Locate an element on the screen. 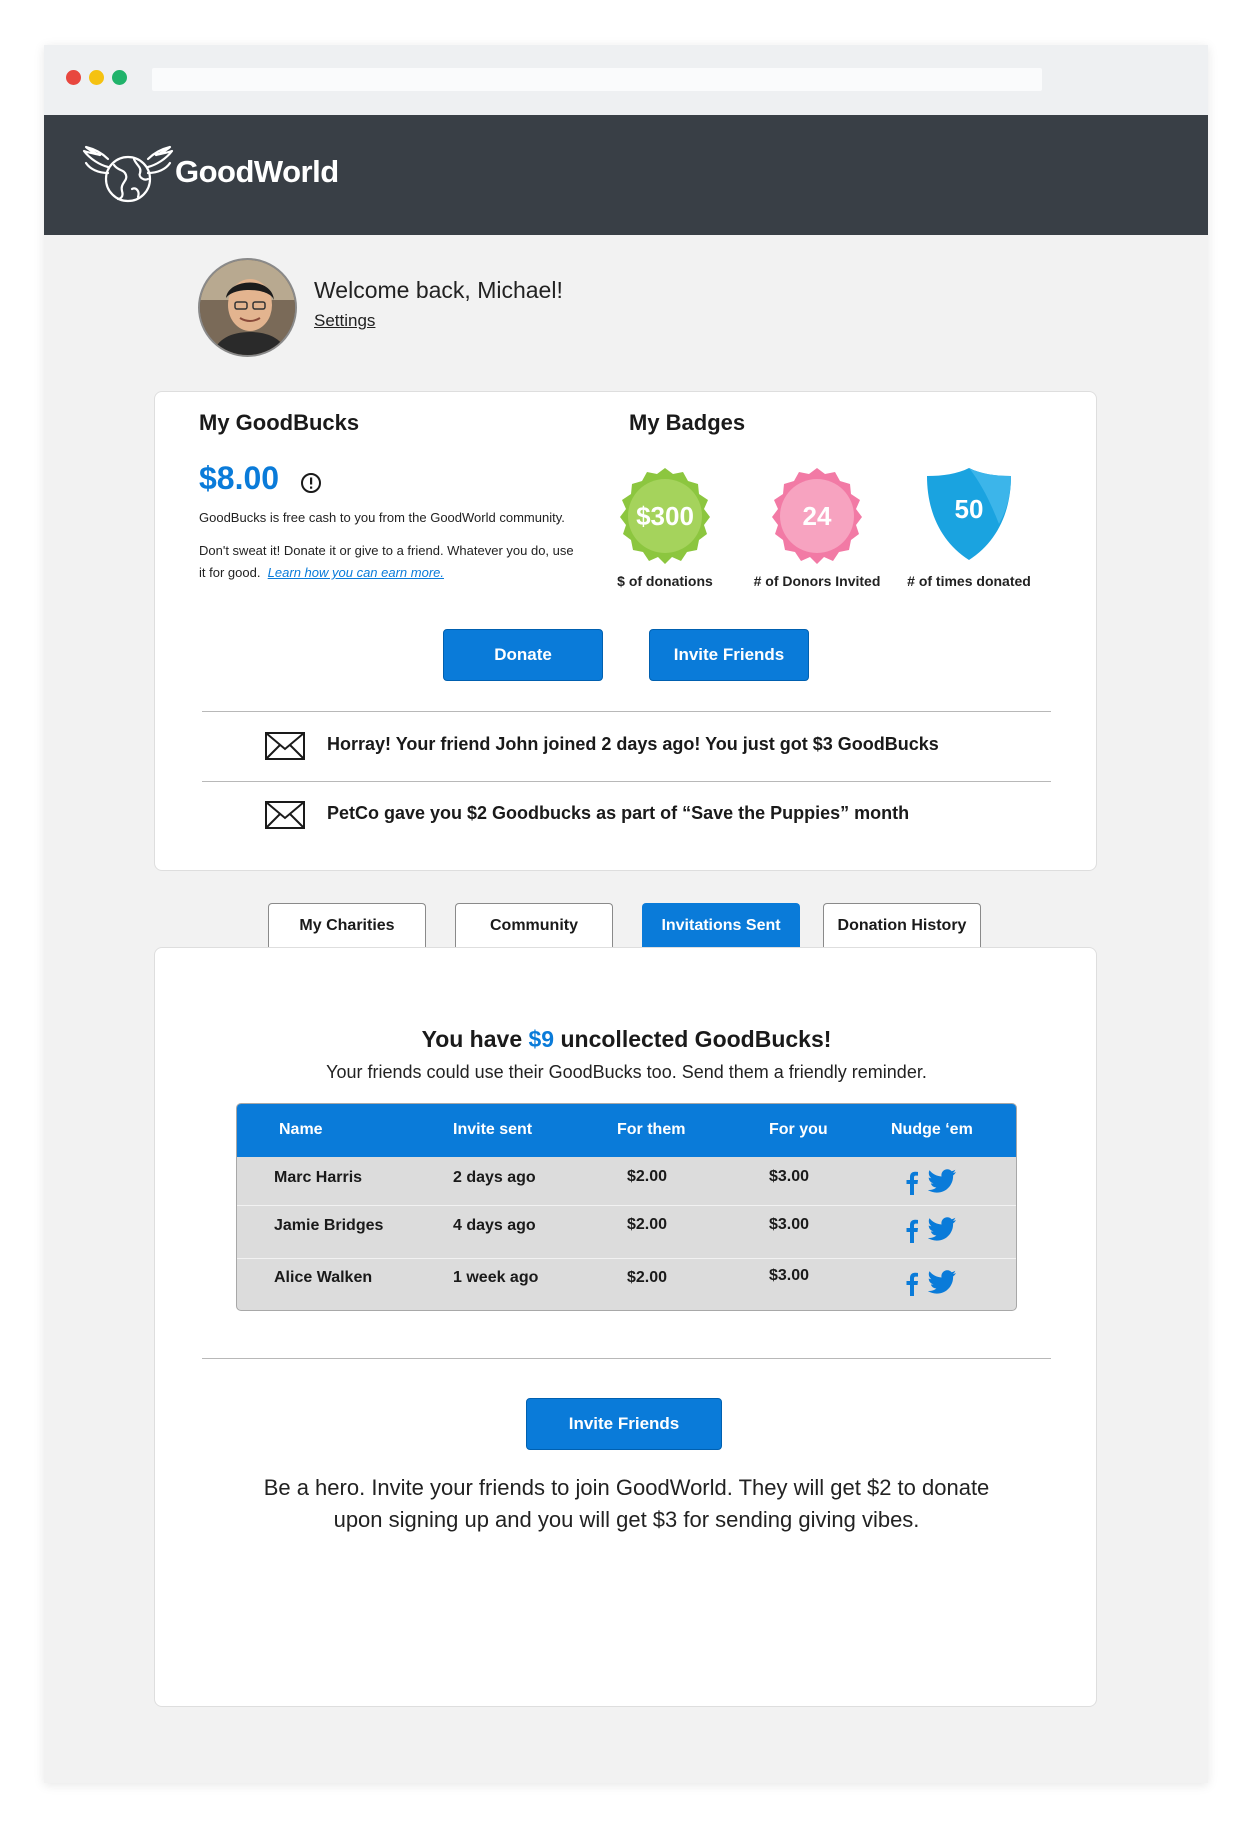 This screenshot has width=1250, height=1836. donors-invited-badge-value: 24 is located at coordinates (817, 516).